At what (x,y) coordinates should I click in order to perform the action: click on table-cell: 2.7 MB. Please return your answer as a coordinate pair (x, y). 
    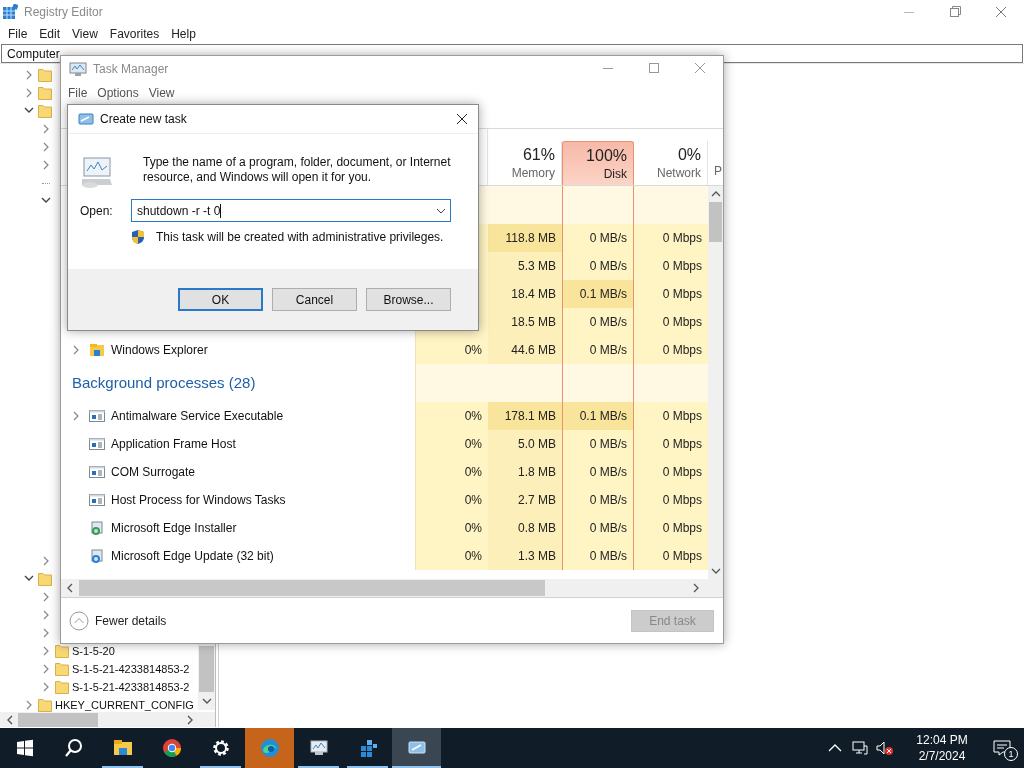
    Looking at the image, I should click on (525, 500).